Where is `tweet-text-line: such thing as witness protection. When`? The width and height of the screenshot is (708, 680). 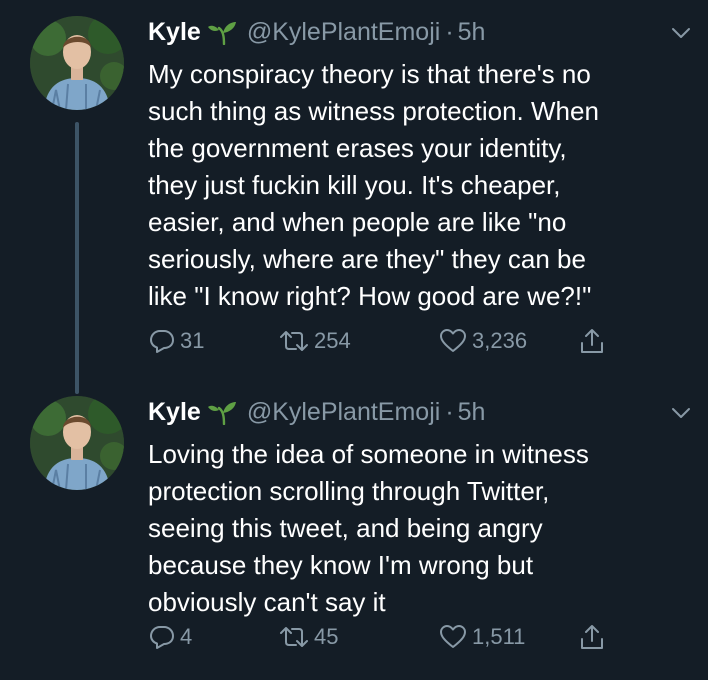
tweet-text-line: such thing as witness protection. When is located at coordinates (373, 111).